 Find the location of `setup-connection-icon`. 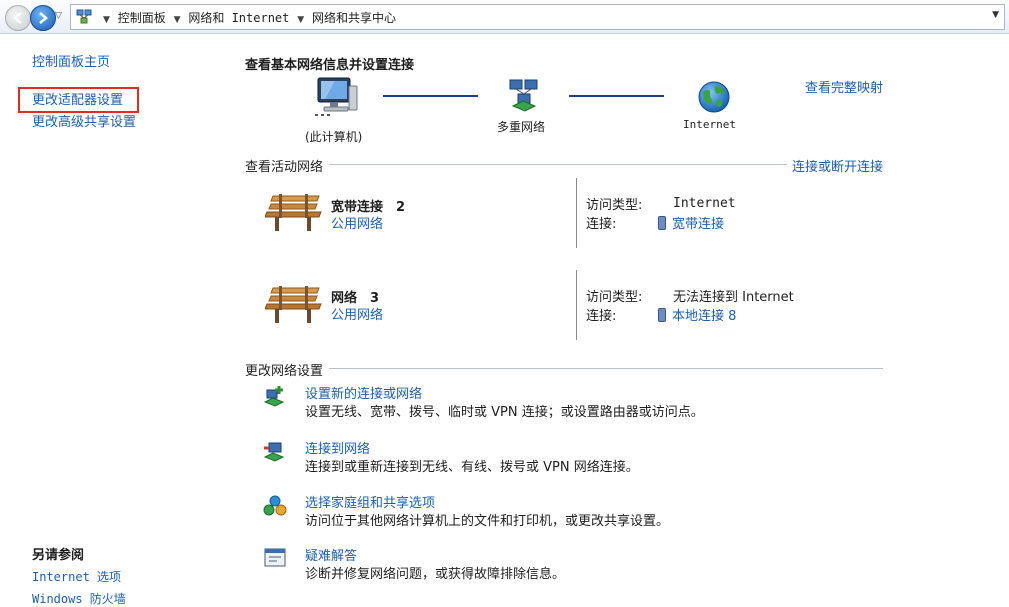

setup-connection-icon is located at coordinates (274, 396).